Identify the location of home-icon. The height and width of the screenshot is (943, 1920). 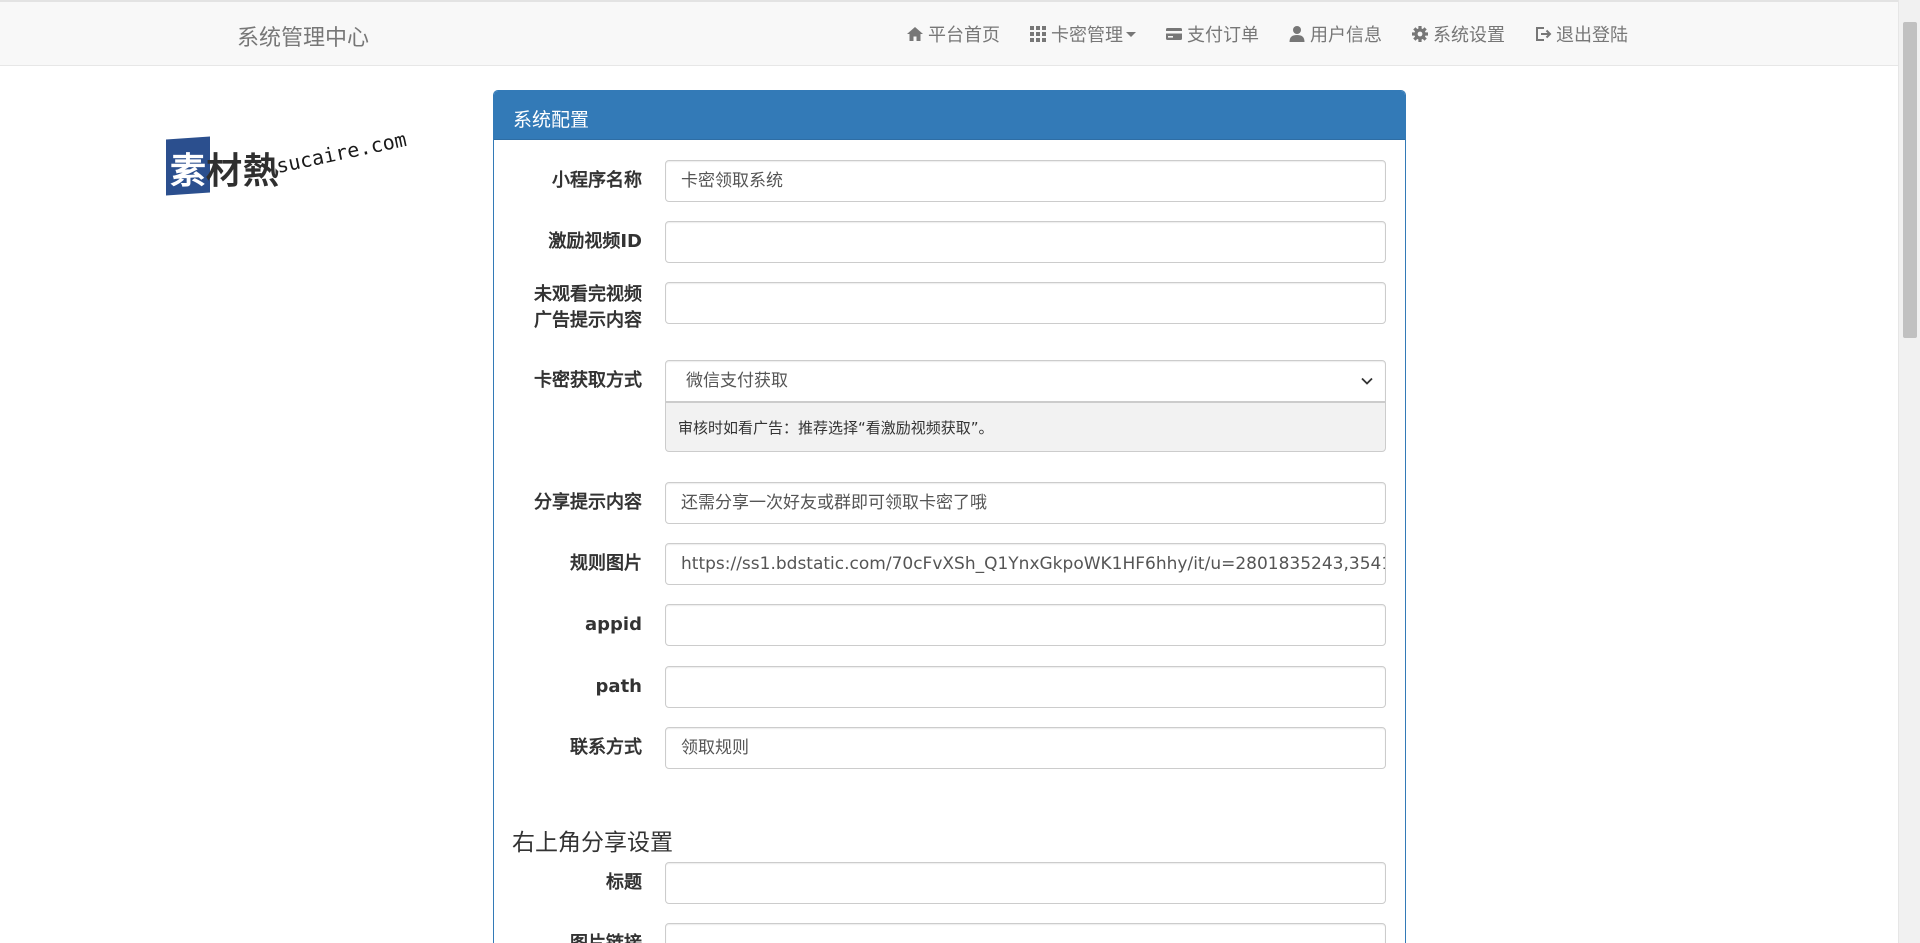
(915, 34).